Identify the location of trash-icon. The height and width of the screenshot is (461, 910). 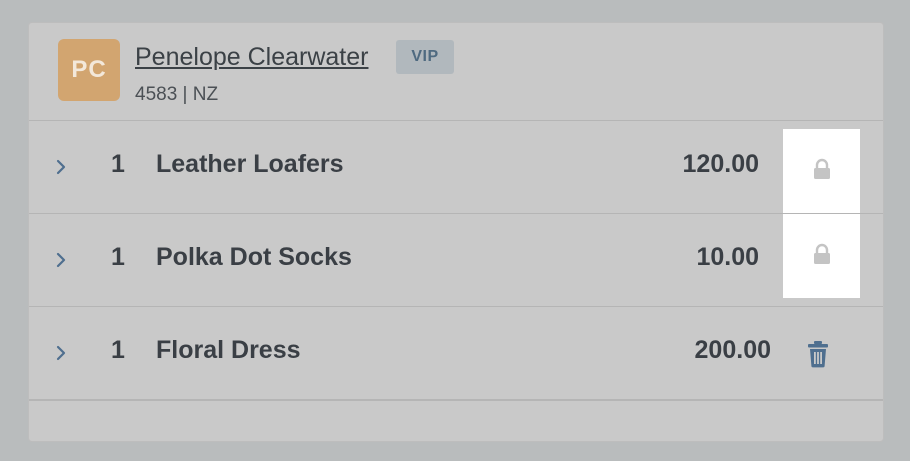
(818, 354).